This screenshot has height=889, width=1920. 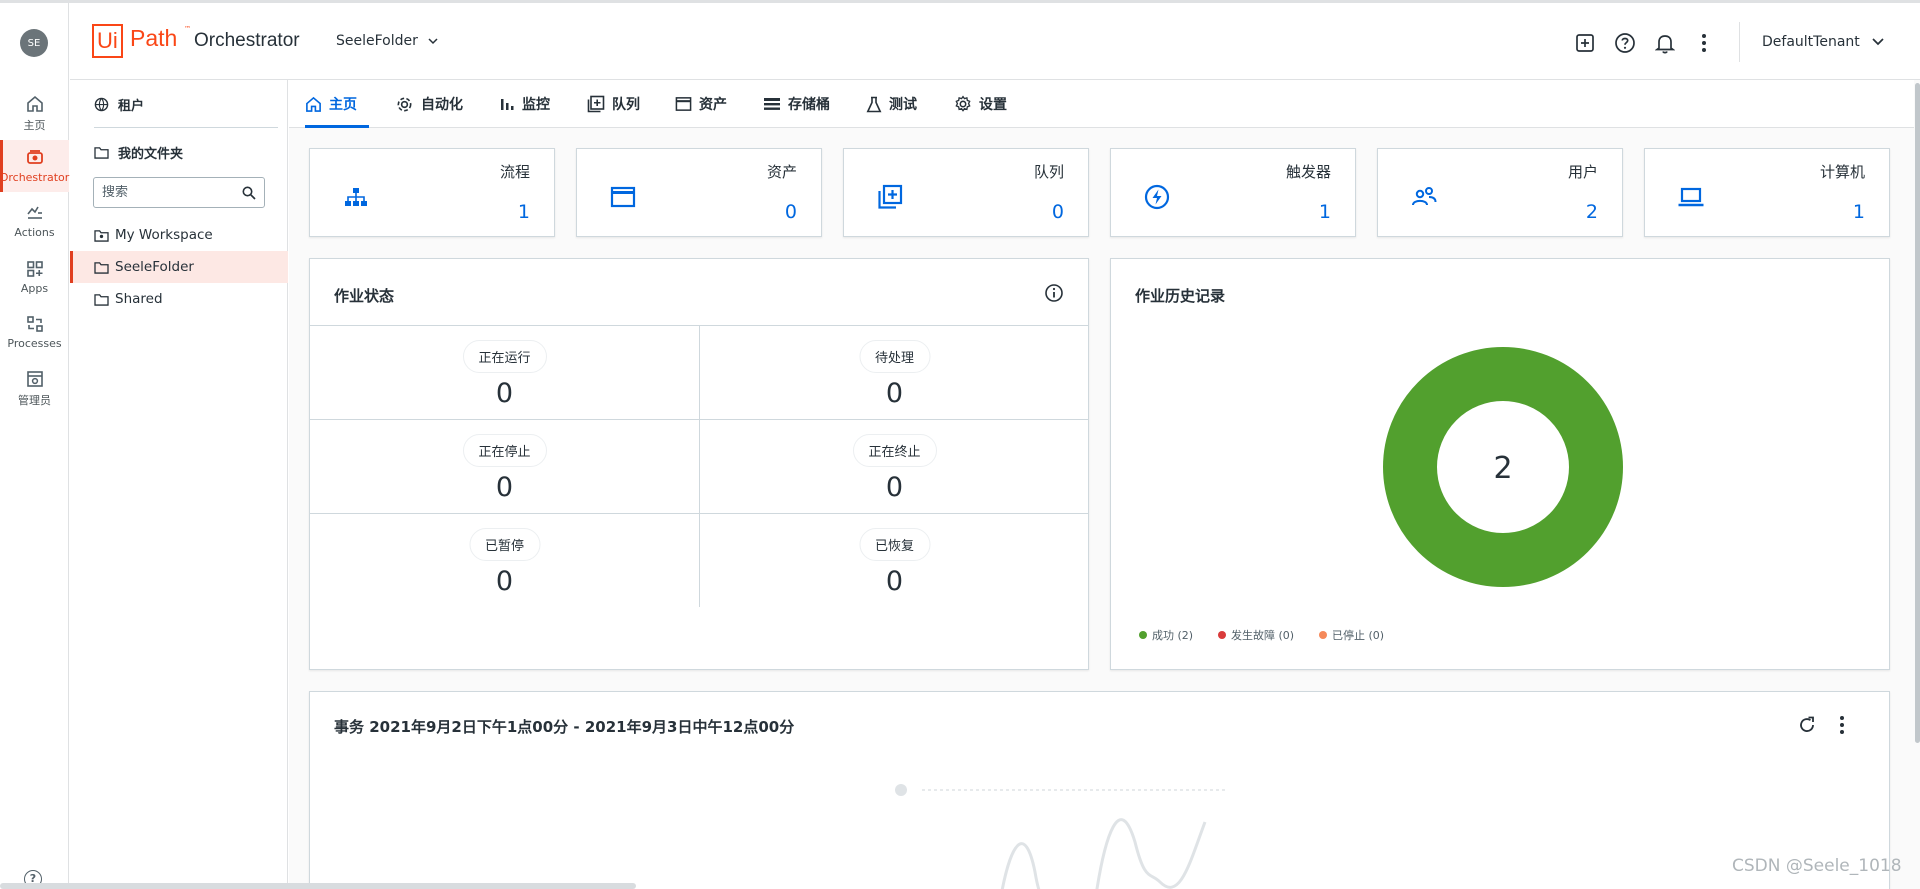 What do you see at coordinates (1054, 293) in the screenshot?
I see `info-icon` at bounding box center [1054, 293].